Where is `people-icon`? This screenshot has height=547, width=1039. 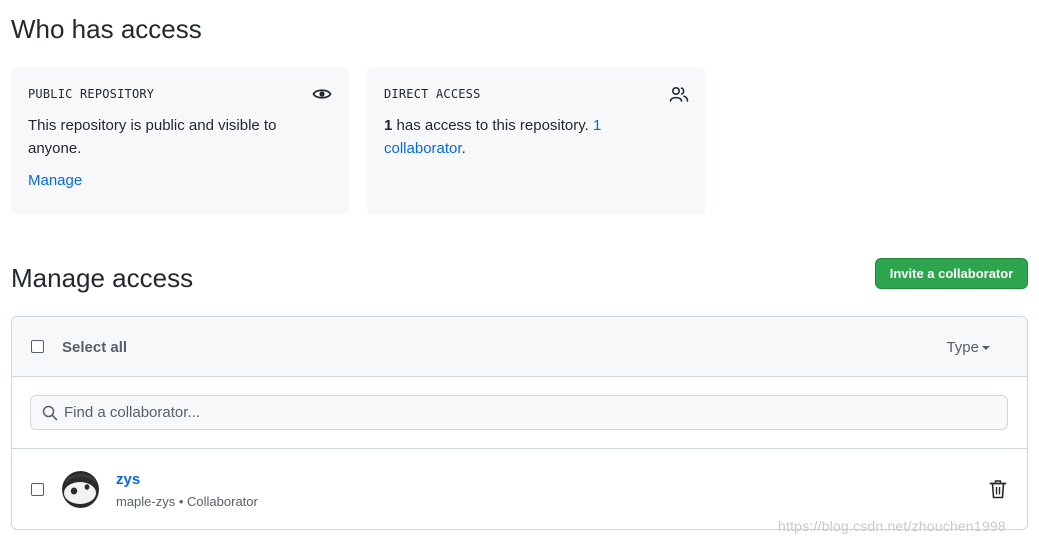
people-icon is located at coordinates (679, 94).